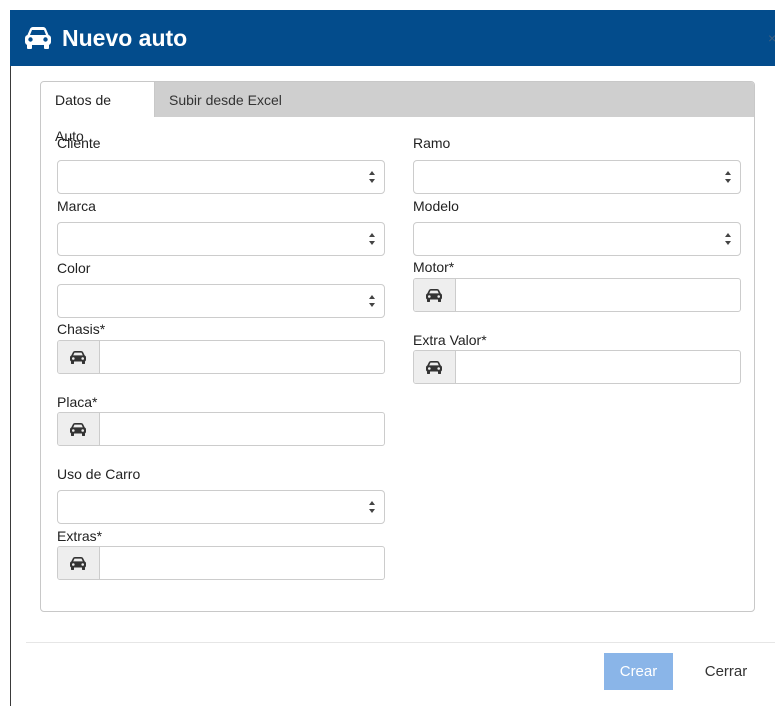 Image resolution: width=775 pixels, height=706 pixels. Describe the element at coordinates (436, 206) in the screenshot. I see `modelo-label: Modelo` at that location.